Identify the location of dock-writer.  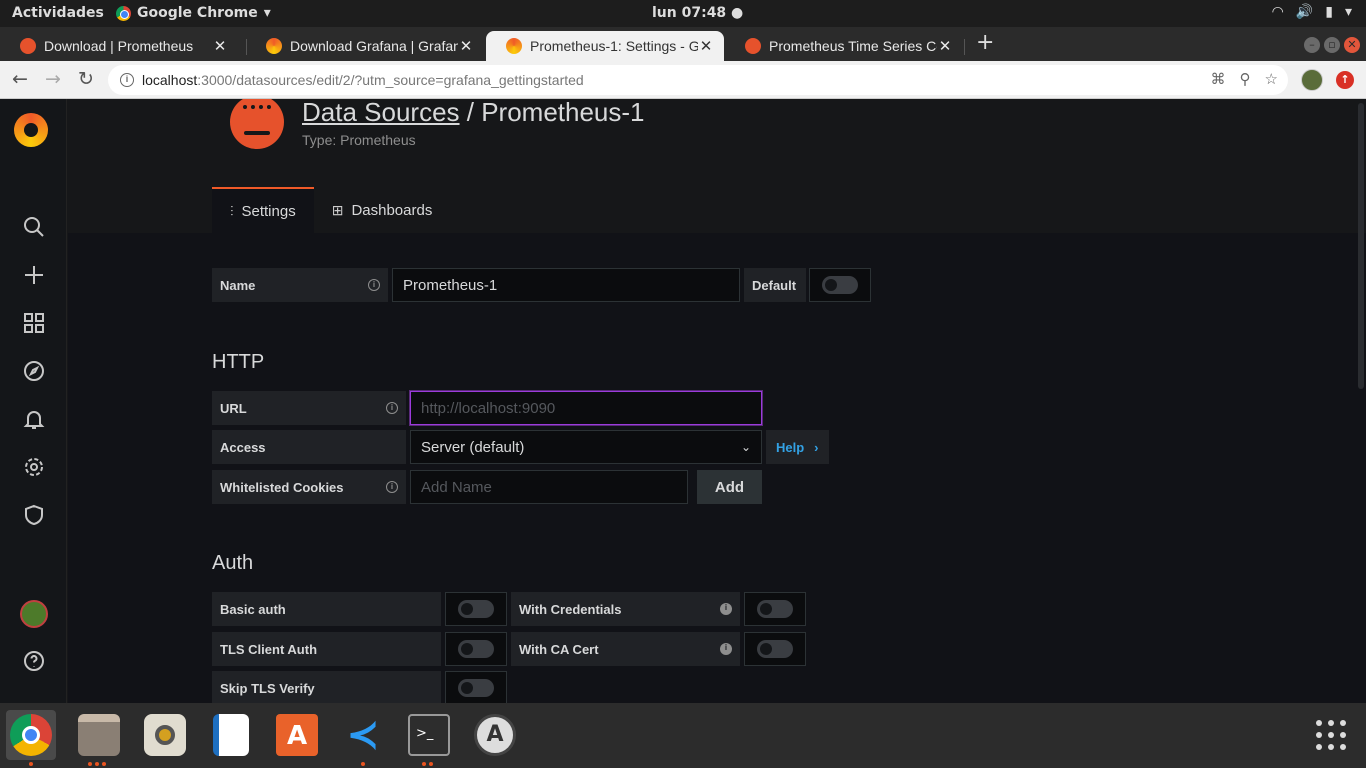
(231, 735).